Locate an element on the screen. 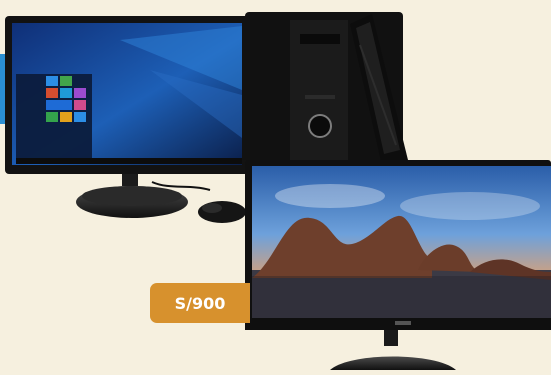  price-label: S/900 is located at coordinates (200, 303).